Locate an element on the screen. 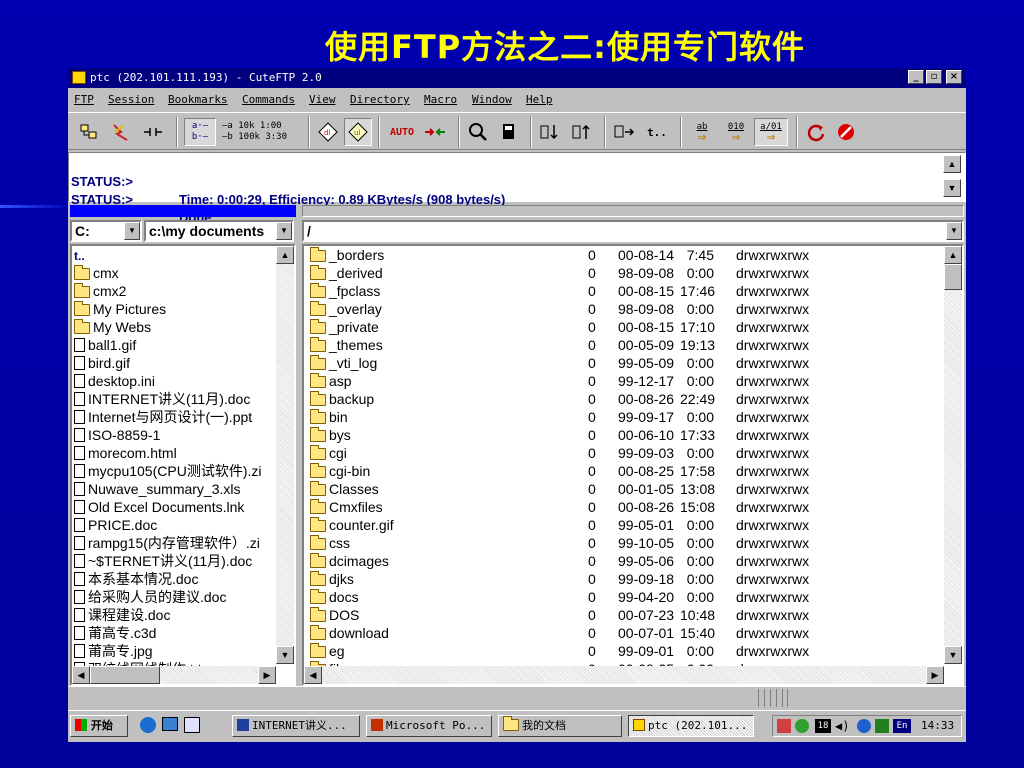  remote-file-item: Cmxfiles 0 00-08-26 15:08 drwxrwxrwx is located at coordinates (623, 507).